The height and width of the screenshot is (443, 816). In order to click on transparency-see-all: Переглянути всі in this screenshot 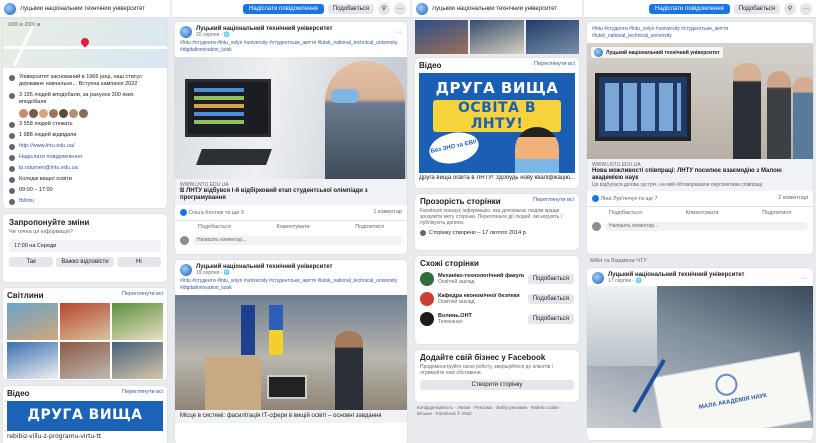, I will do `click(553, 201)`.